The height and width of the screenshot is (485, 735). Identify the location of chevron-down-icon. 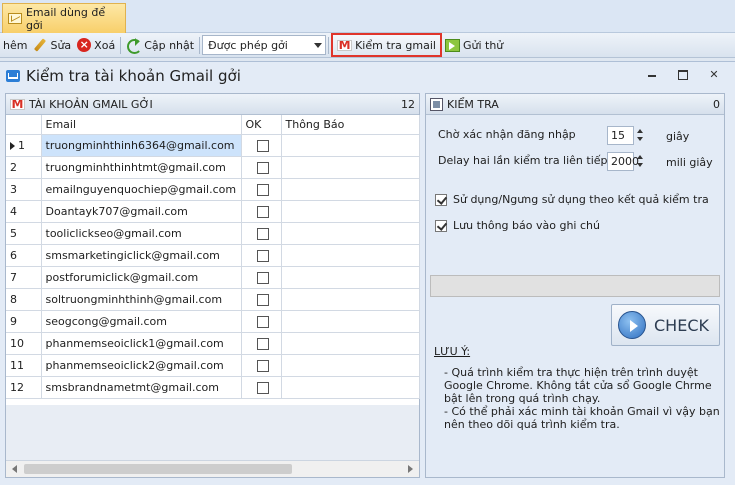
(318, 45).